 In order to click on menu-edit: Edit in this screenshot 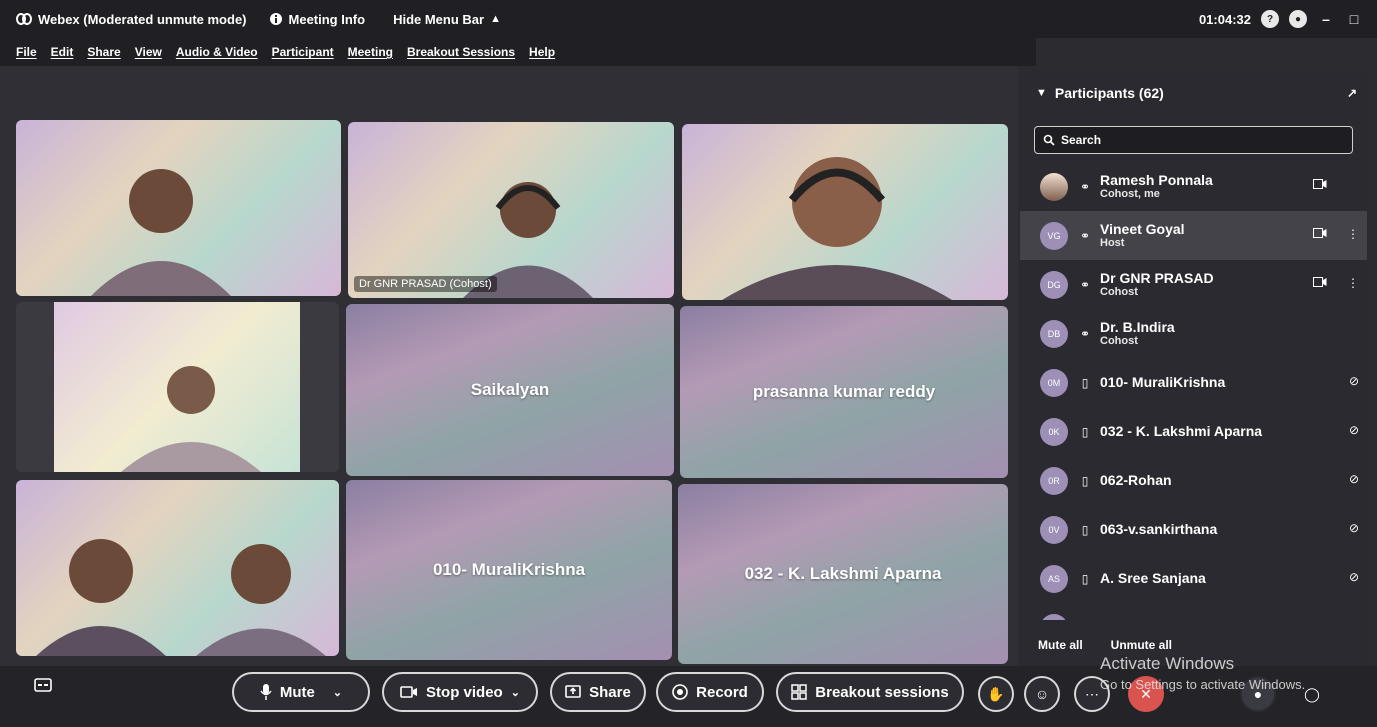, I will do `click(62, 52)`.